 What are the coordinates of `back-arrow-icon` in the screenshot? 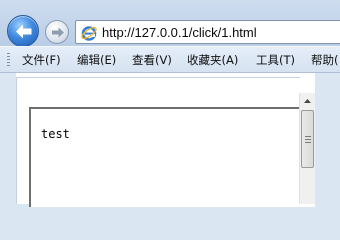 It's located at (24, 31).